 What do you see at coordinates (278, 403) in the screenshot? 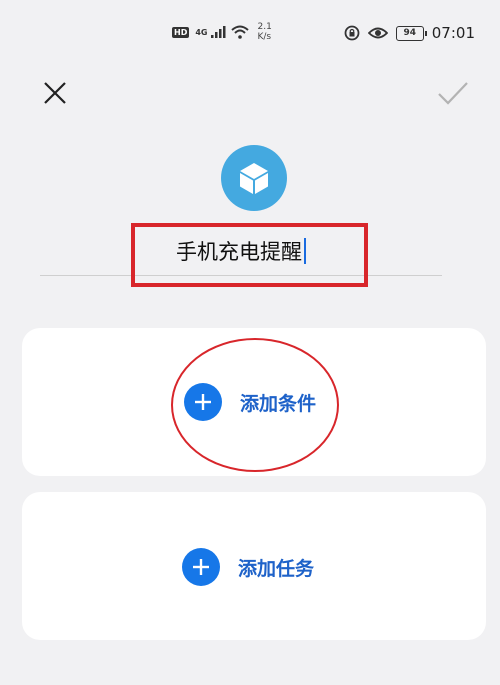
I see `add-condition-label: 添加条件` at bounding box center [278, 403].